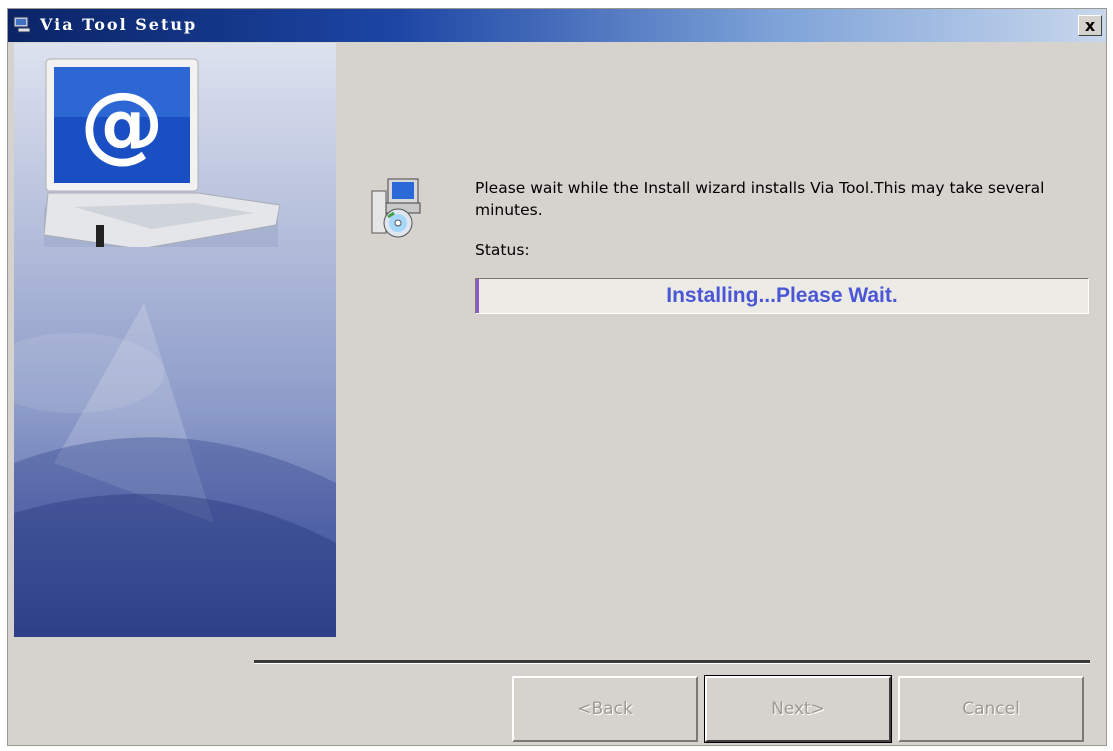  What do you see at coordinates (798, 709) in the screenshot?
I see `next-button: Next>` at bounding box center [798, 709].